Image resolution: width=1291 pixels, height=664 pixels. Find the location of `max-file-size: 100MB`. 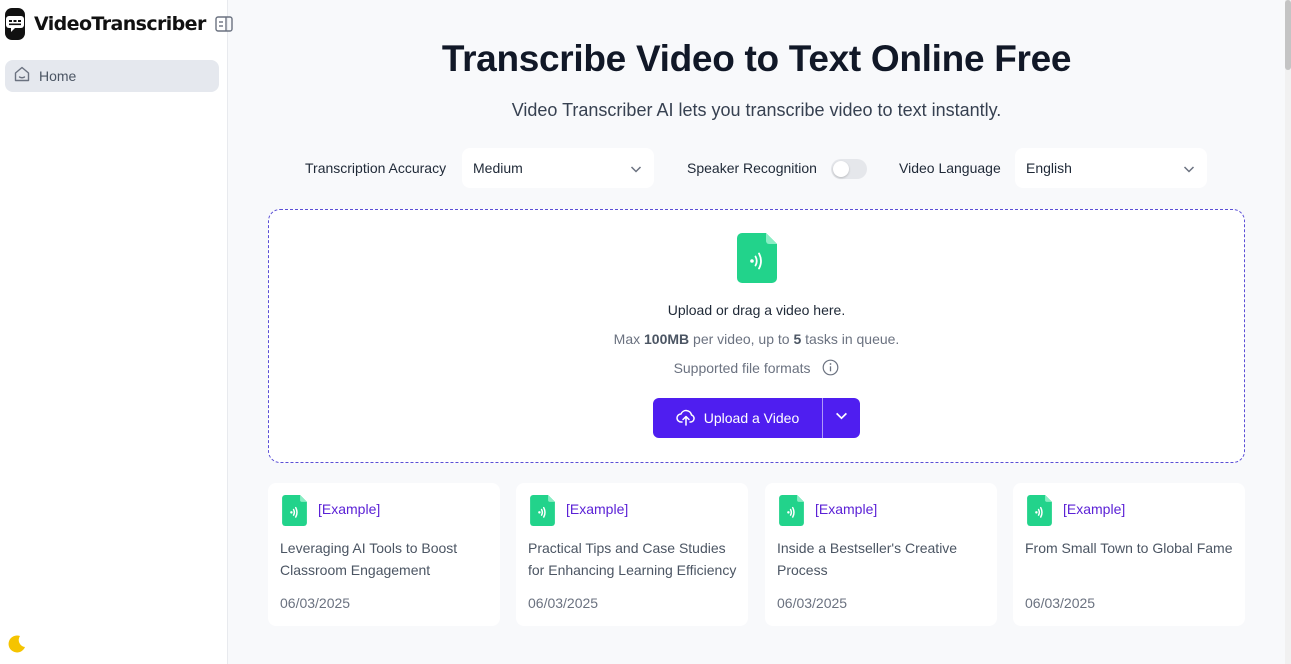

max-file-size: 100MB is located at coordinates (667, 339).